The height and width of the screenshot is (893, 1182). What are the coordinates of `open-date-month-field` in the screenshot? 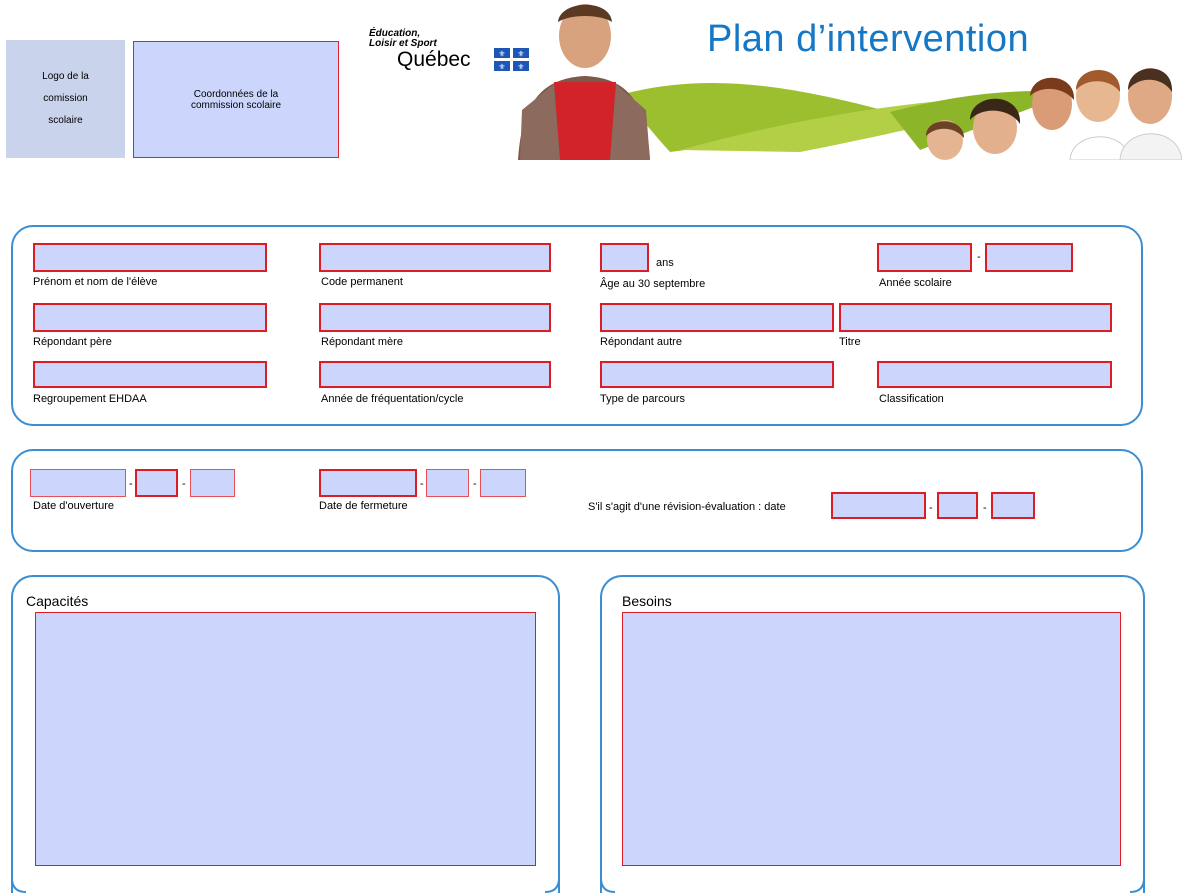 It's located at (156, 483).